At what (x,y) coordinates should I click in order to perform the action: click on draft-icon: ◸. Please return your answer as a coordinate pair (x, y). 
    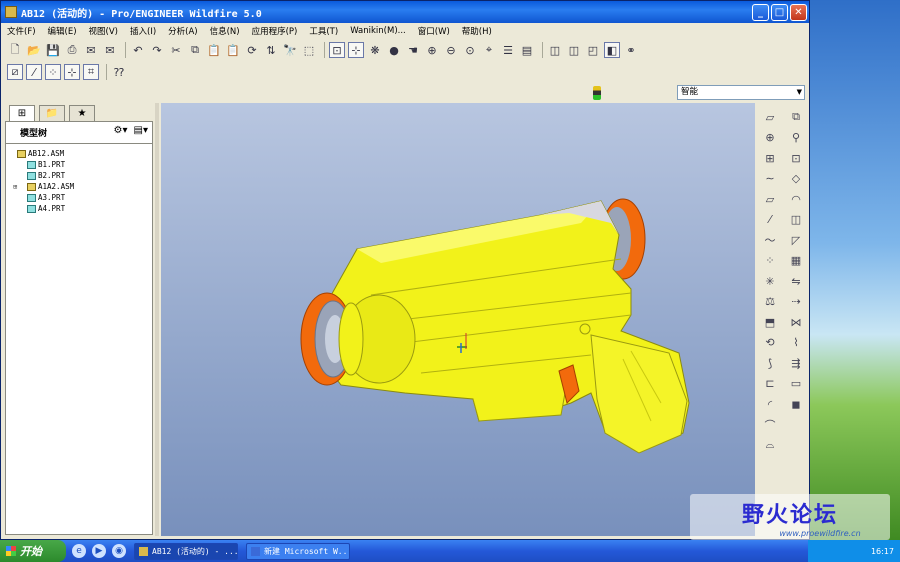
    Looking at the image, I should click on (796, 240).